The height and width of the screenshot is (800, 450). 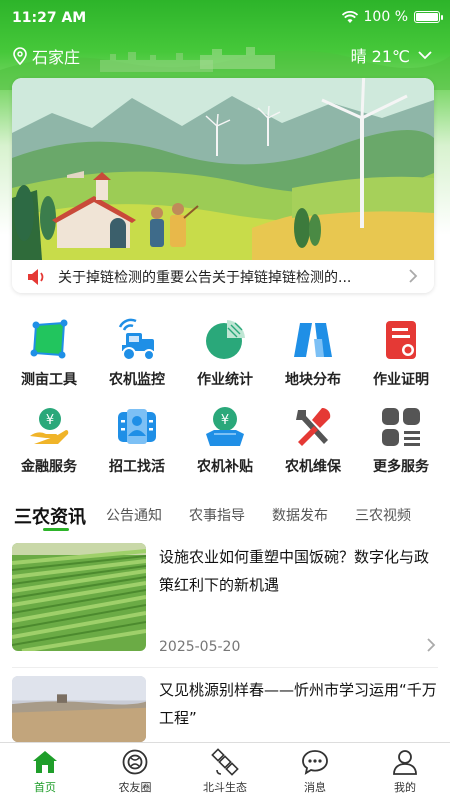 What do you see at coordinates (401, 340) in the screenshot?
I see `certificate-icon` at bounding box center [401, 340].